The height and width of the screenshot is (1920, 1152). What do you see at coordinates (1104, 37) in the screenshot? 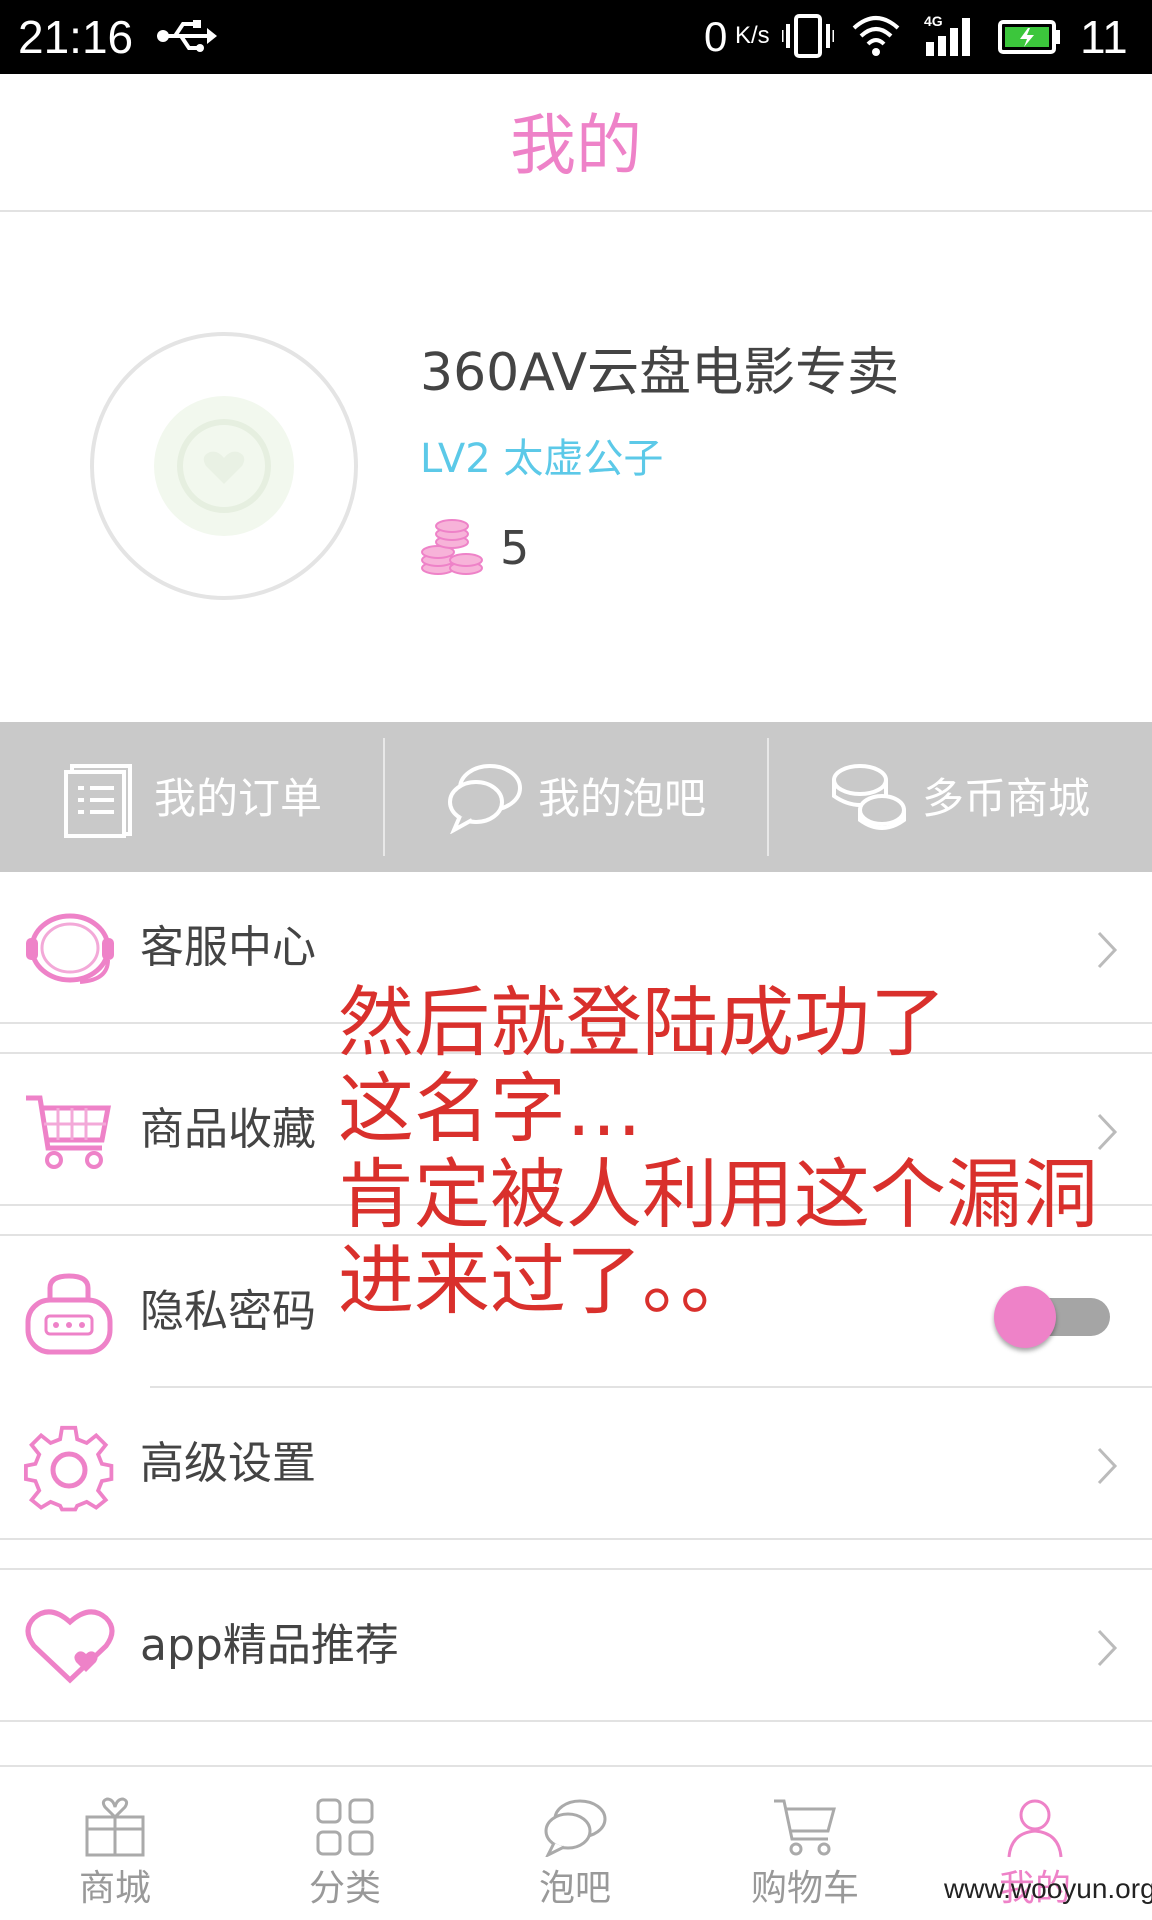
I see `battery-level: 11` at bounding box center [1104, 37].